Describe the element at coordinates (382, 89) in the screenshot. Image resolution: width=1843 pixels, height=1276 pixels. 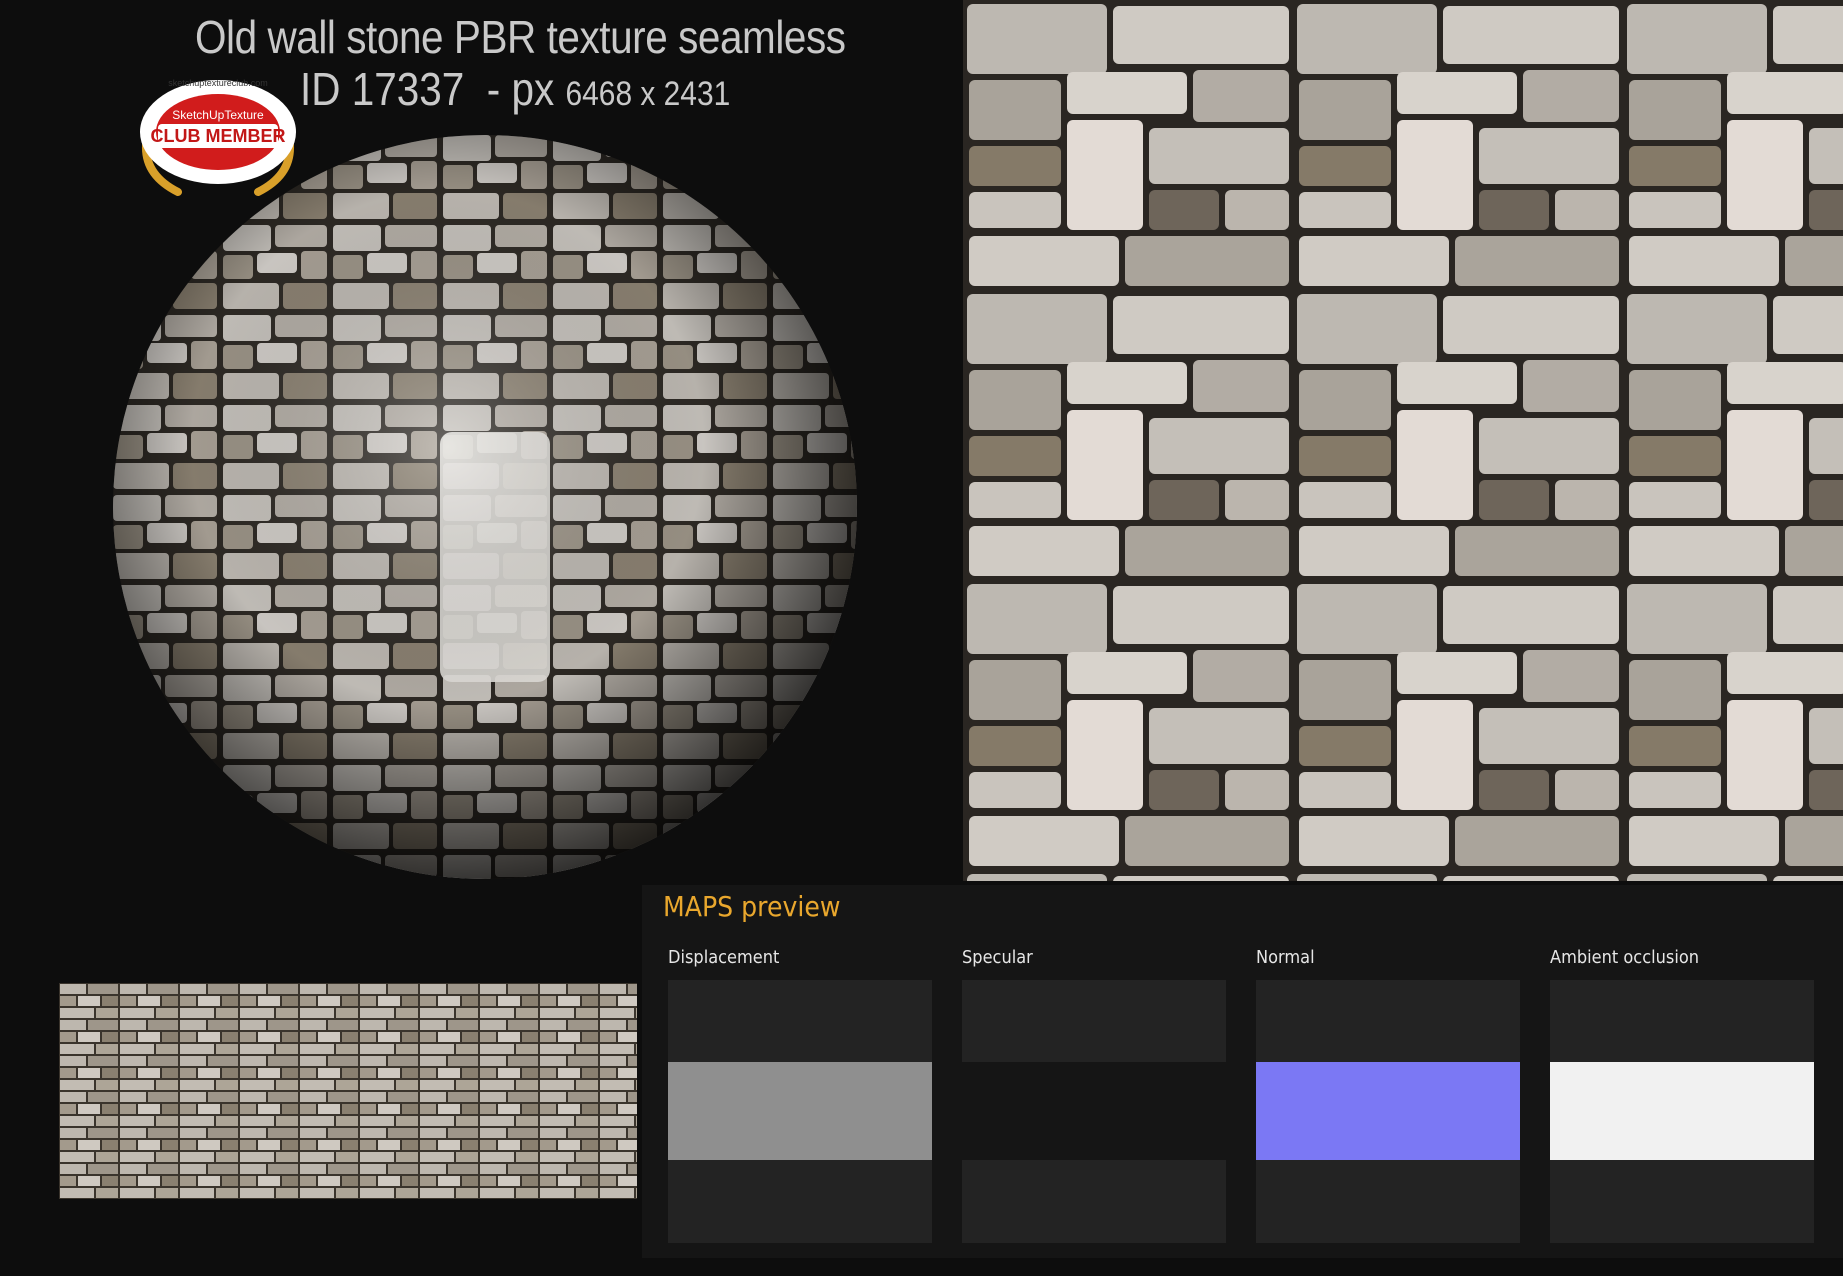
I see `texture-id: ID 17337` at that location.